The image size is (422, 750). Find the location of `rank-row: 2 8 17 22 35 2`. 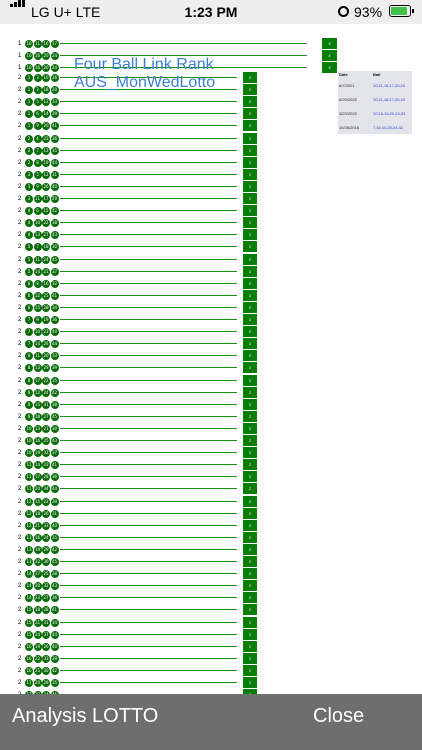

rank-row: 2 8 17 22 35 2 is located at coordinates (210, 380).